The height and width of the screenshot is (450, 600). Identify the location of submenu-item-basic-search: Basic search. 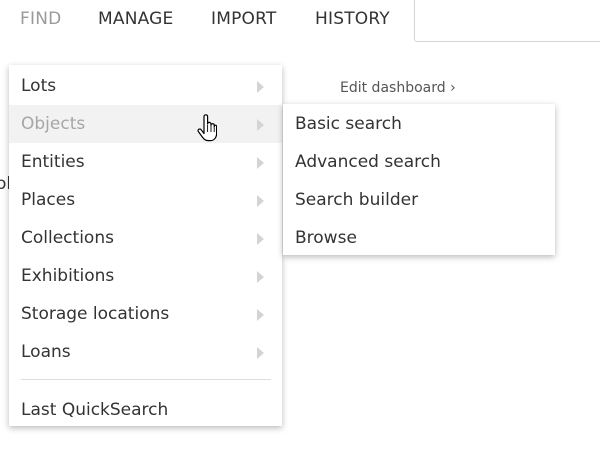
(419, 124).